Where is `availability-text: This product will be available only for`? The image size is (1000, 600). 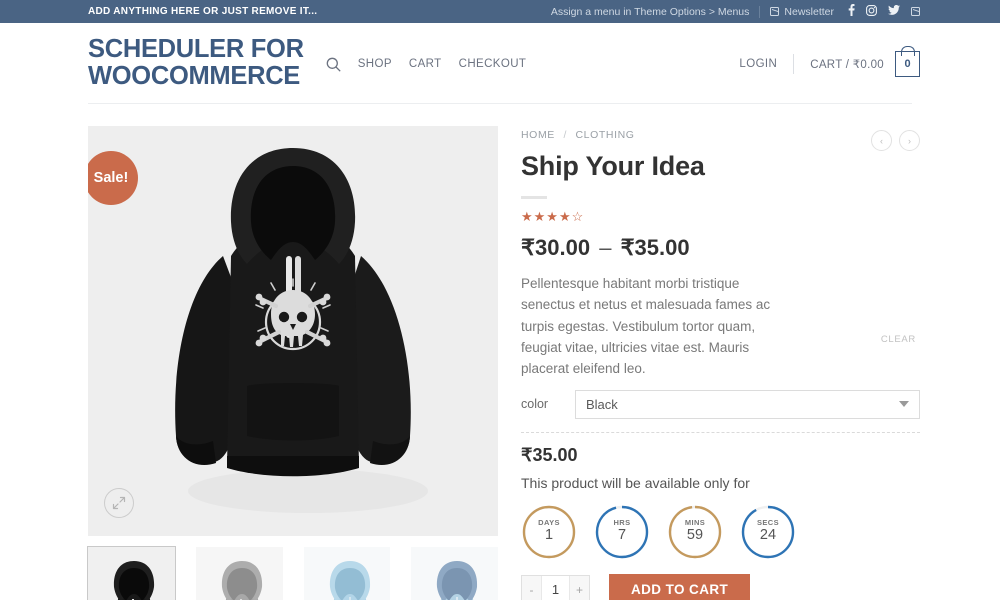
availability-text: This product will be available only for is located at coordinates (635, 482).